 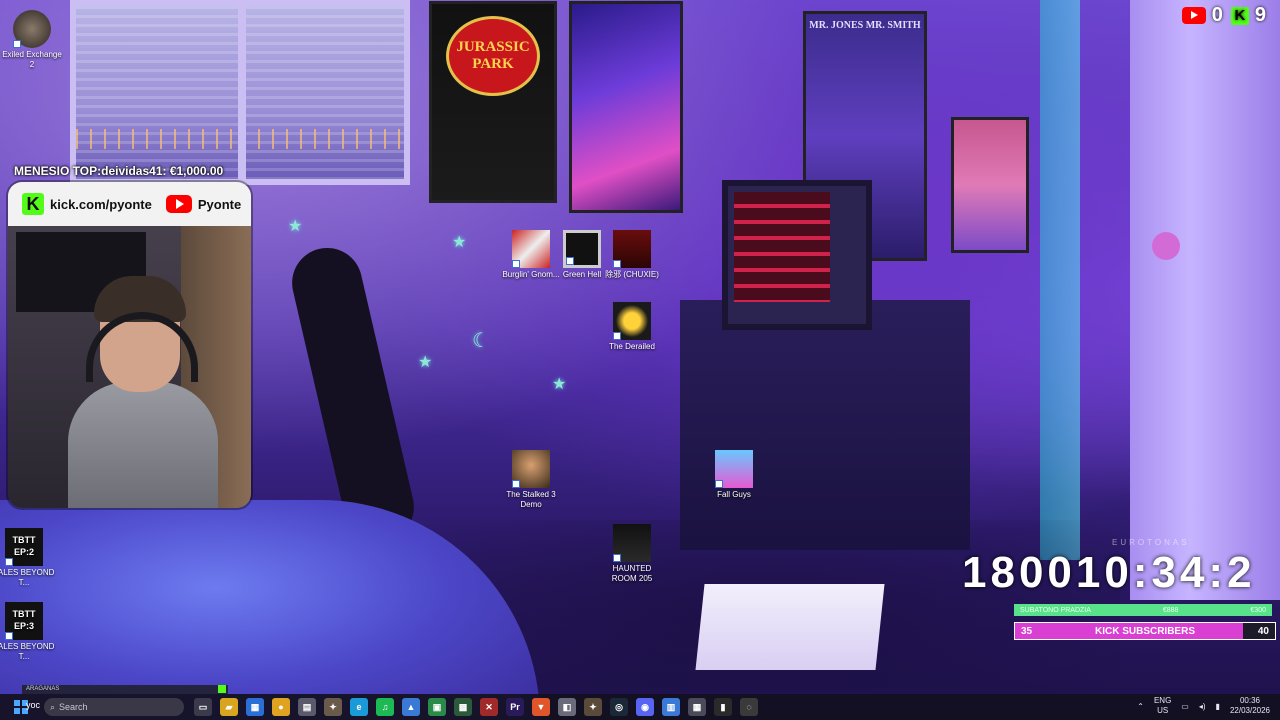 I want to click on taskbar-app-game1-icon: ✦, so click(x=333, y=707).